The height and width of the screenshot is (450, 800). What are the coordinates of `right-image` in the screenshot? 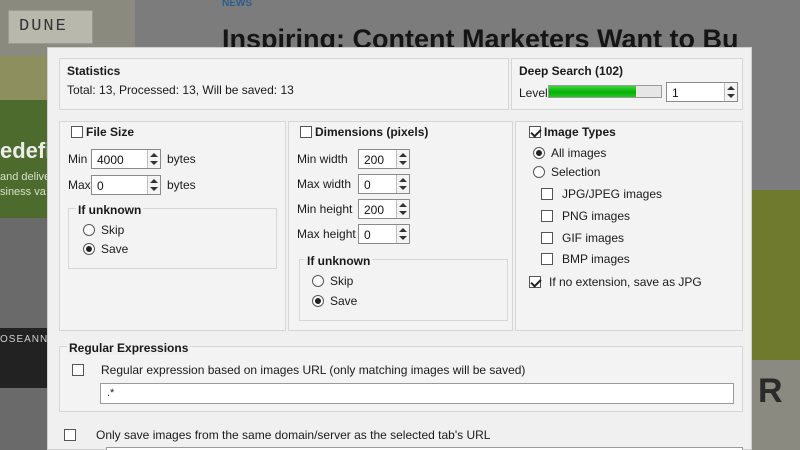 It's located at (776, 275).